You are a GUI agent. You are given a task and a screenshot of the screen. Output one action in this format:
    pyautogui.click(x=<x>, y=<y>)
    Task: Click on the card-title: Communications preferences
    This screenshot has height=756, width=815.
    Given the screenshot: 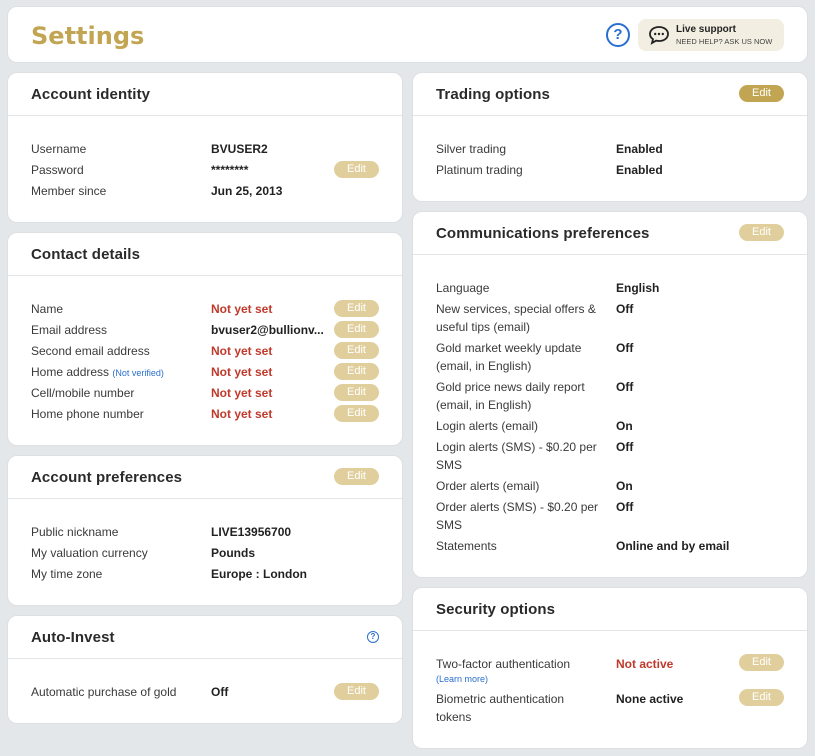 What is the action you would take?
    pyautogui.click(x=543, y=233)
    